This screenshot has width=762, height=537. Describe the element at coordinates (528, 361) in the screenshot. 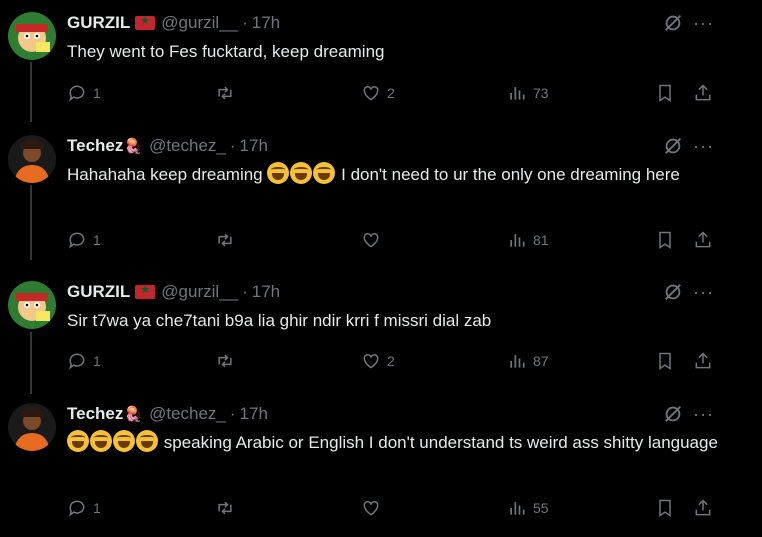

I see `views-button: 87` at that location.